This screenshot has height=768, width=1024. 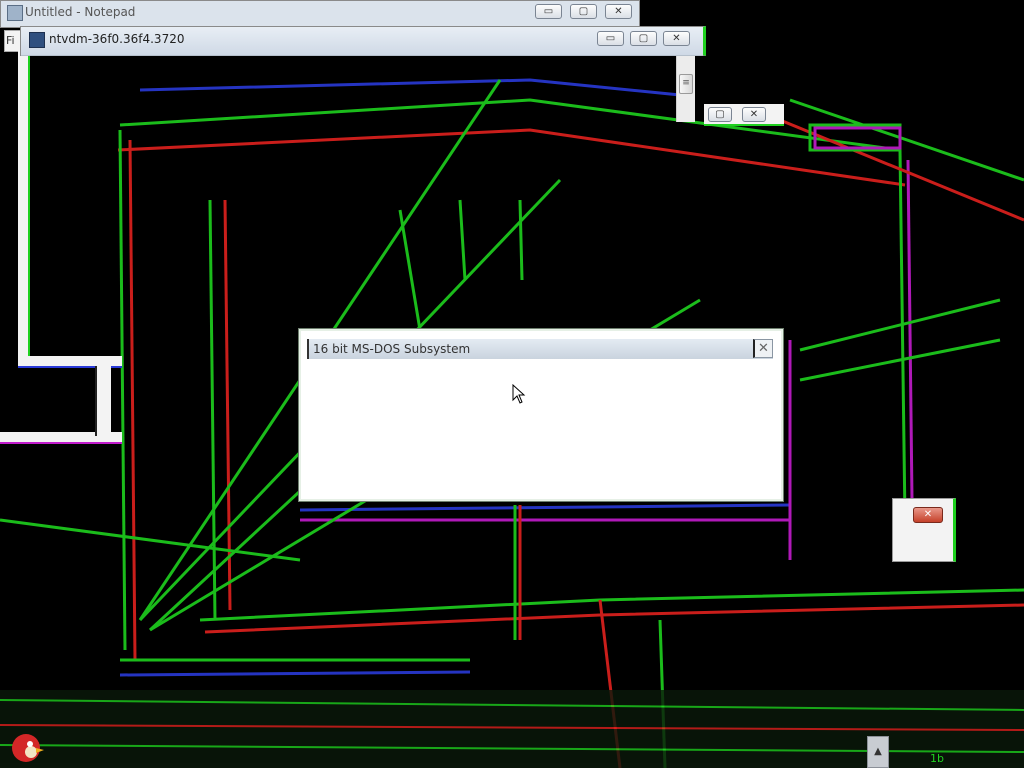 What do you see at coordinates (541, 415) in the screenshot?
I see `msdos-subsystem-dialog: 16 bit MS-DOS Subsystem ✕` at bounding box center [541, 415].